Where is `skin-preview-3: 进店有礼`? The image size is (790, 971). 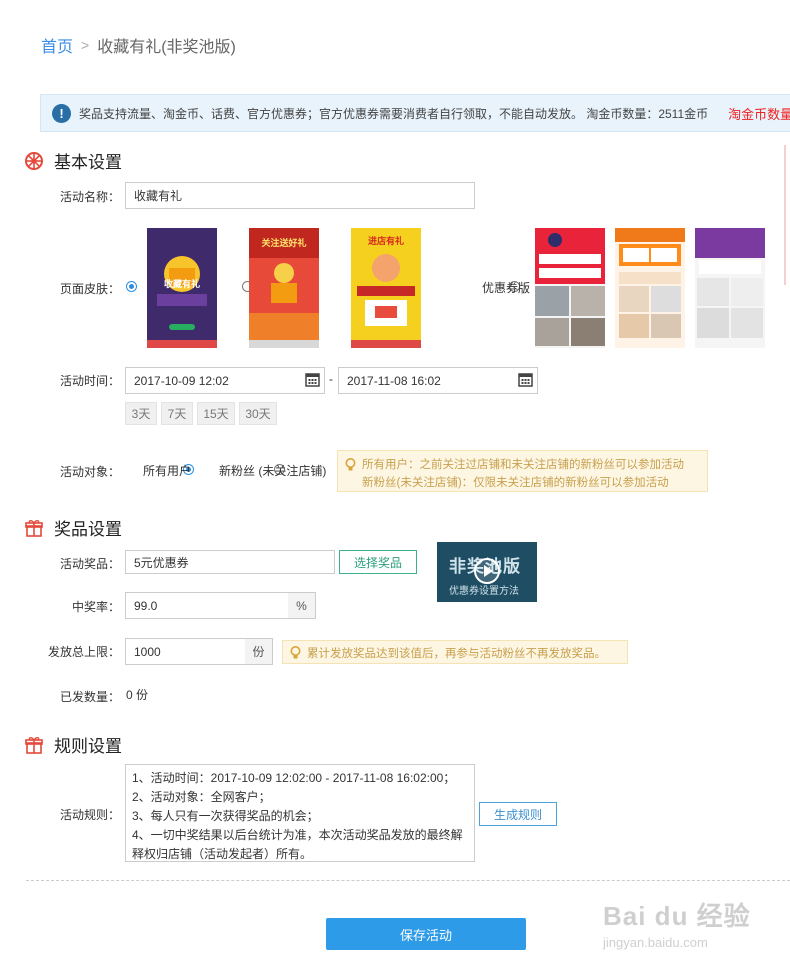 skin-preview-3: 进店有礼 is located at coordinates (386, 288).